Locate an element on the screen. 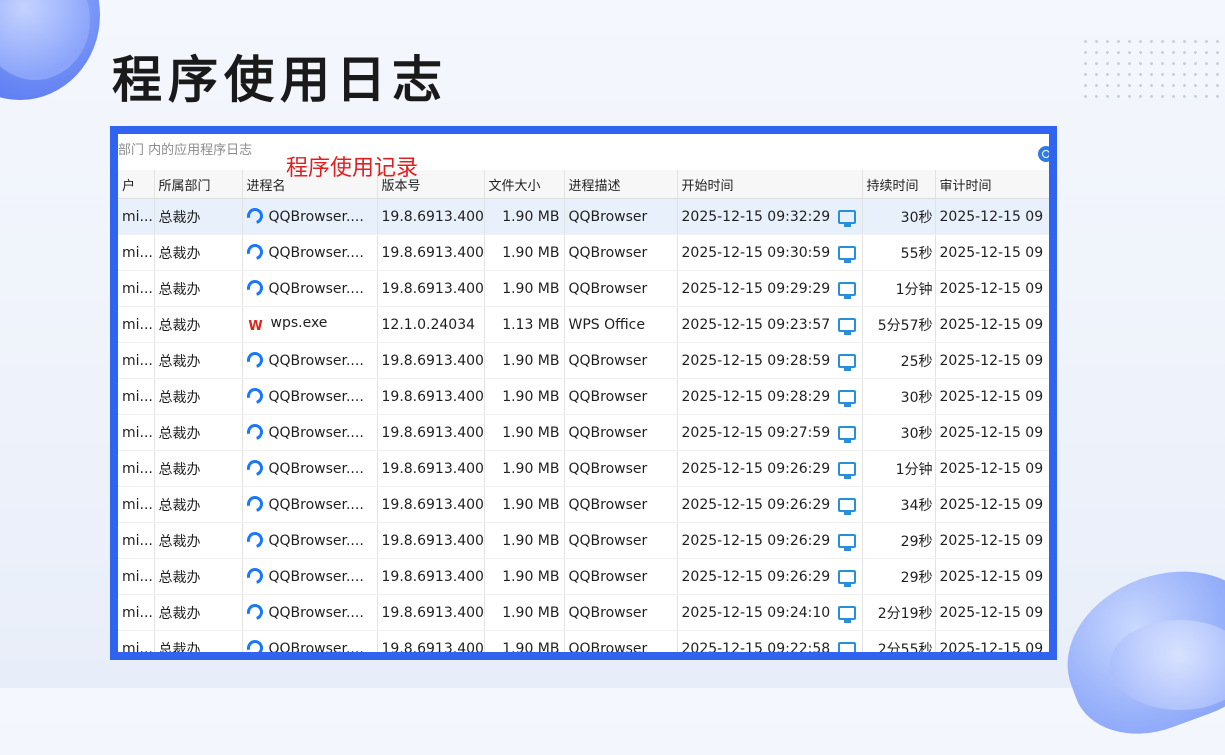 Image resolution: width=1225 pixels, height=755 pixels. start-time-text: 2025-12-15 09:27:59 is located at coordinates (756, 432).